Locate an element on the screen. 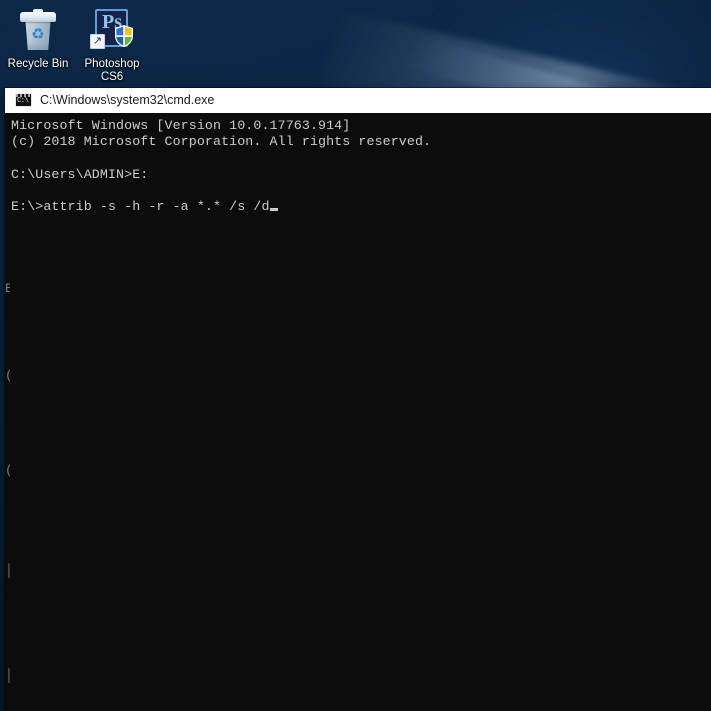 The image size is (711, 711). recycle-bin-icon: ♻ is located at coordinates (38, 30).